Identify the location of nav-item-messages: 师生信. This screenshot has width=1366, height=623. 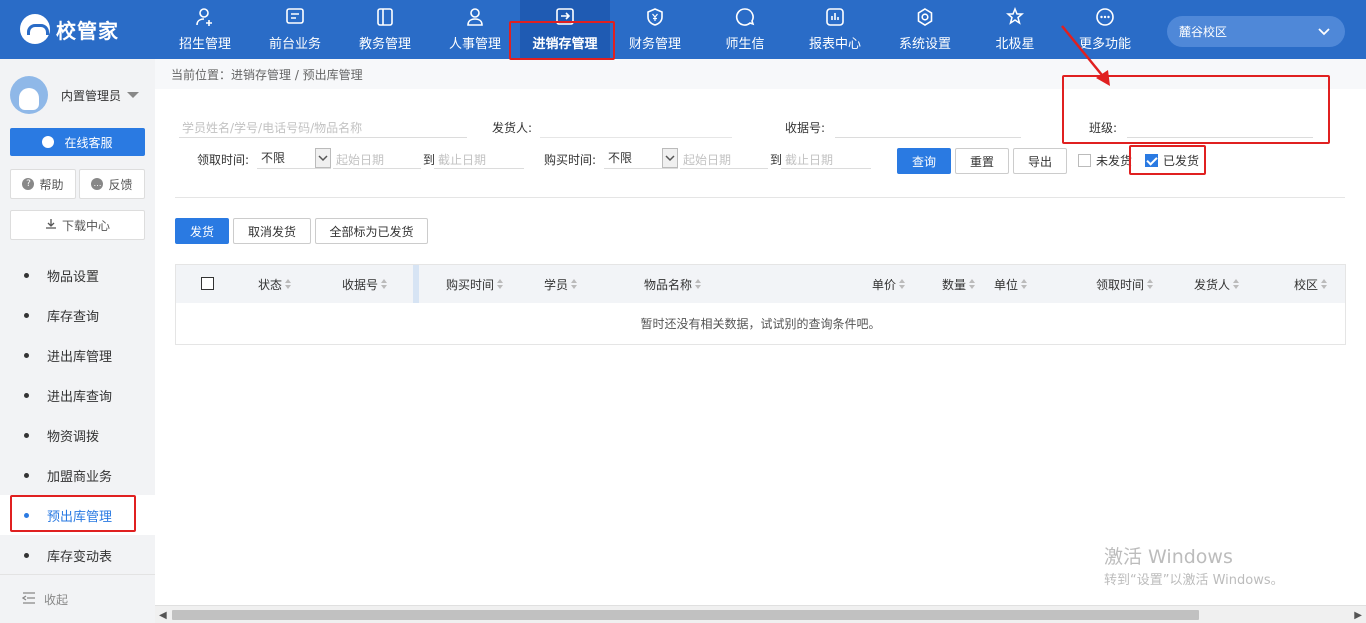
(745, 29).